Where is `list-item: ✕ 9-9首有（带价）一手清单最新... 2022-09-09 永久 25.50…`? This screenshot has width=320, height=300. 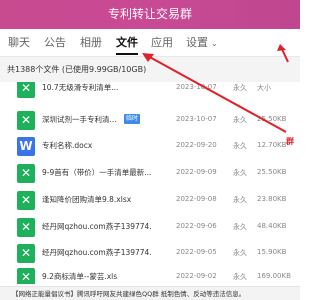 list-item: ✕ 9-9首有（带价）一手清单最新... 2022-09-09 永久 25.50… is located at coordinates (150, 174).